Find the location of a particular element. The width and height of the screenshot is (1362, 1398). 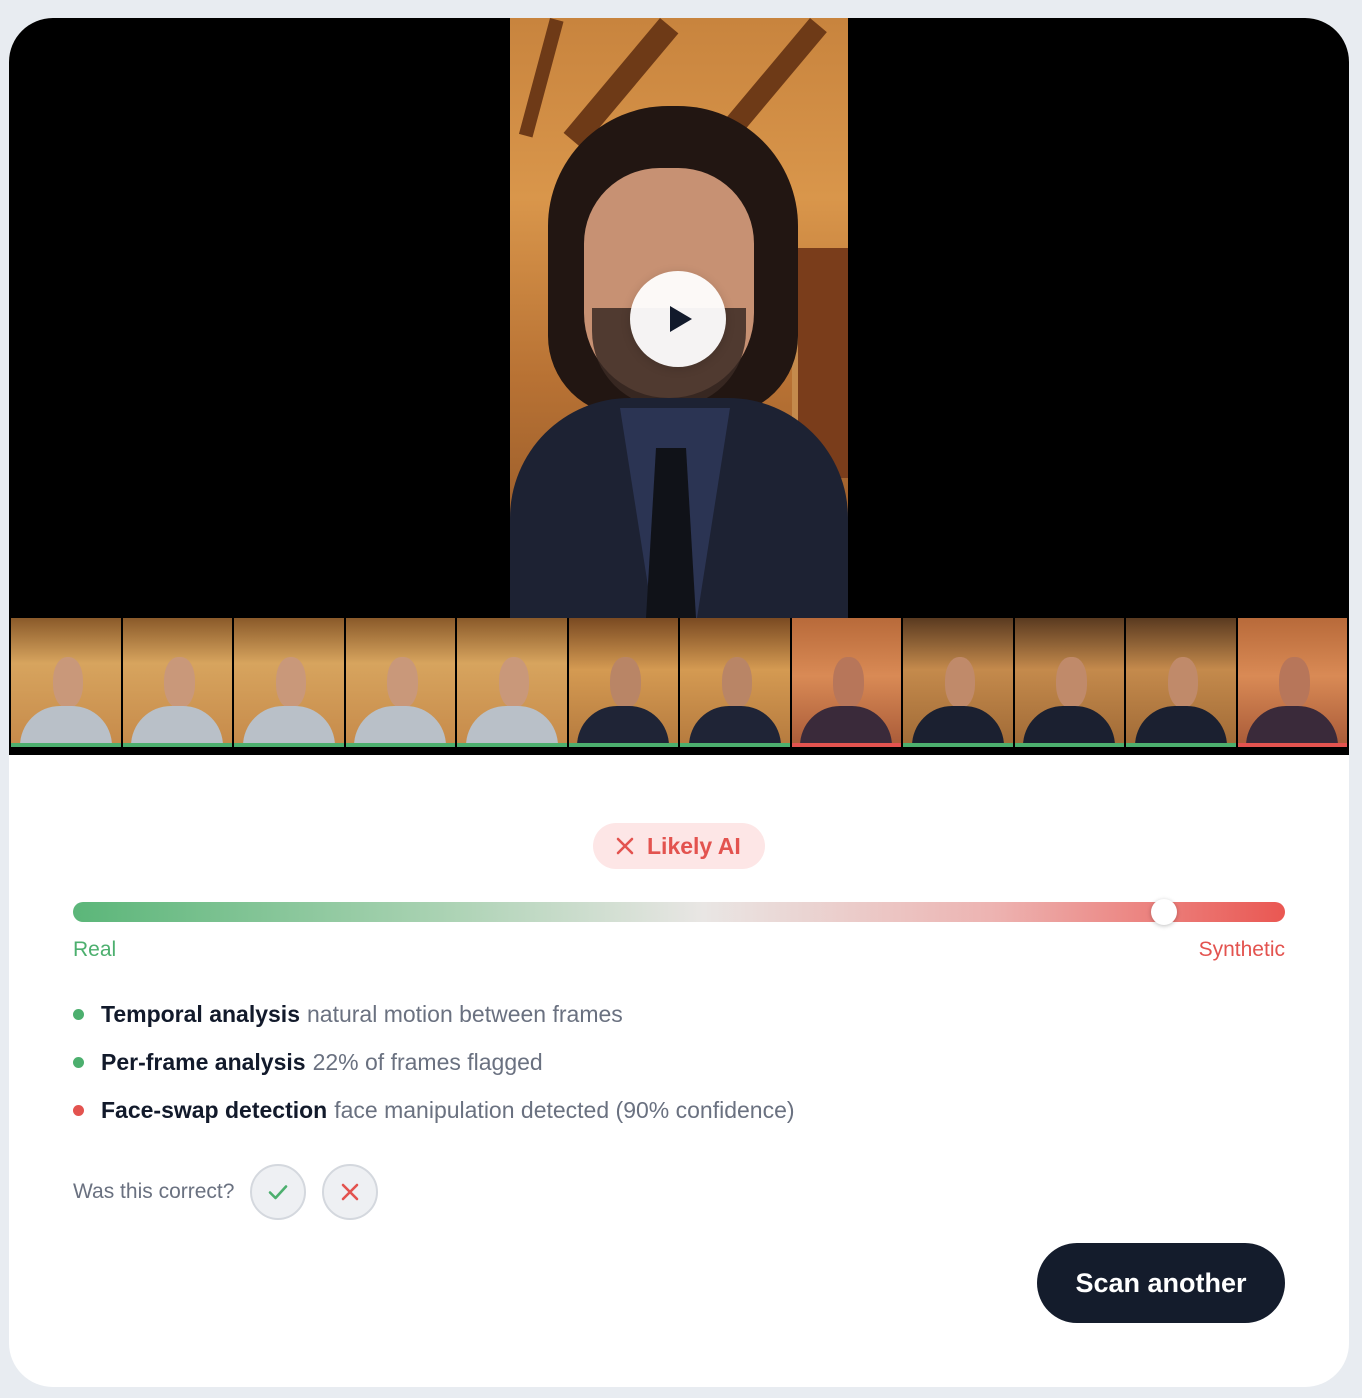

feedback-no-button is located at coordinates (350, 1192).